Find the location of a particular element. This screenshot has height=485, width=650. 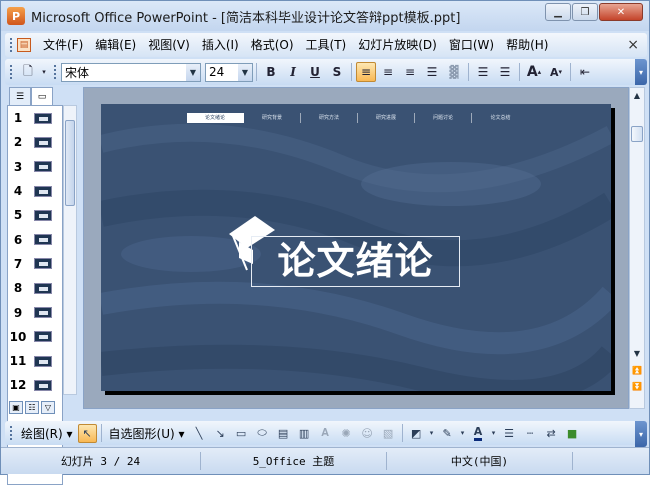

new-dropdown-icon: ▾ is located at coordinates (44, 72).